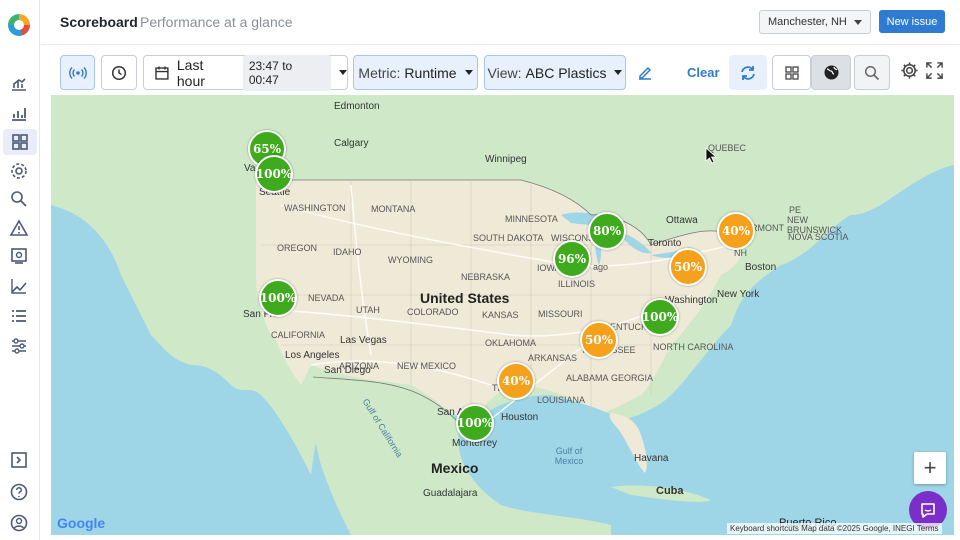 Image resolution: width=960 pixels, height=540 pixels. I want to click on fullscreen-icon, so click(934, 73).